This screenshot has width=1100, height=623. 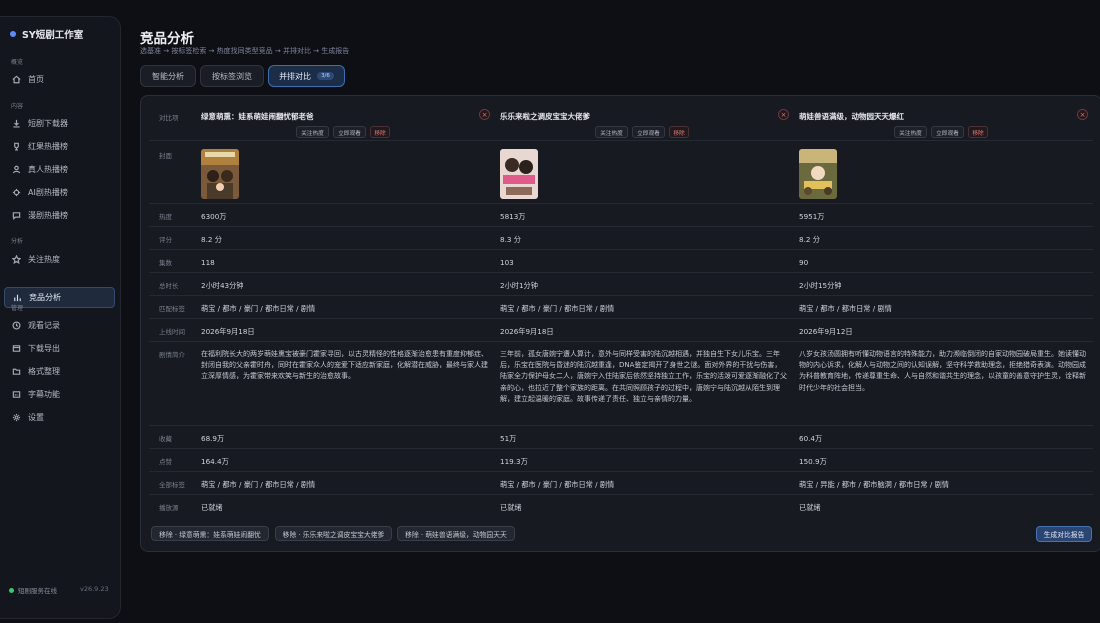 What do you see at coordinates (611, 132) in the screenshot?
I see `follow-heat-button-2: 关注热度` at bounding box center [611, 132].